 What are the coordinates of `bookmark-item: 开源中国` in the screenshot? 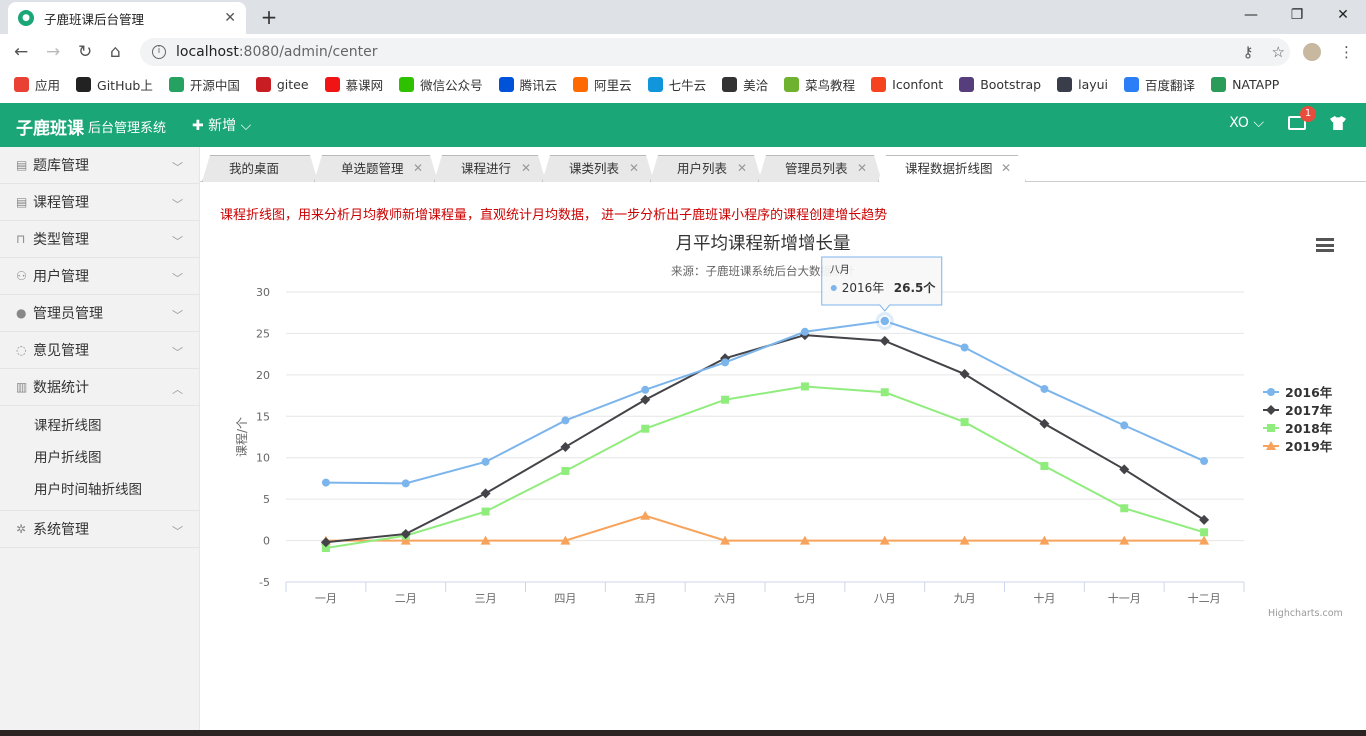 It's located at (204, 84).